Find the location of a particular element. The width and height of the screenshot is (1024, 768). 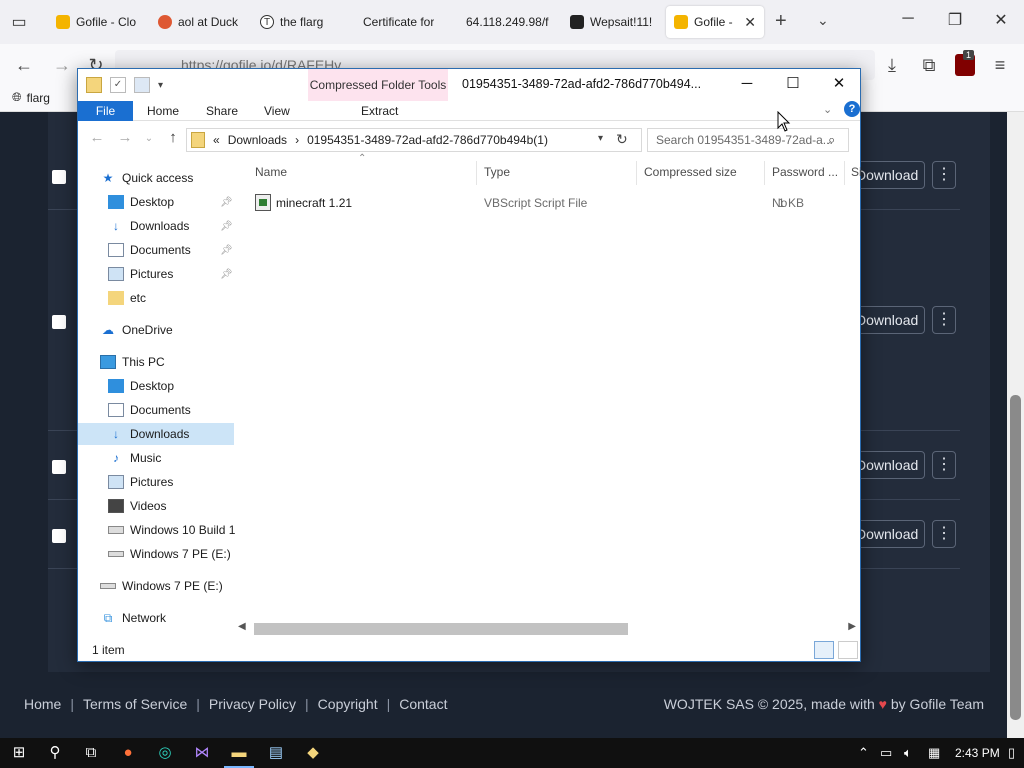

footer-copyright-link: Copyright is located at coordinates (348, 704).